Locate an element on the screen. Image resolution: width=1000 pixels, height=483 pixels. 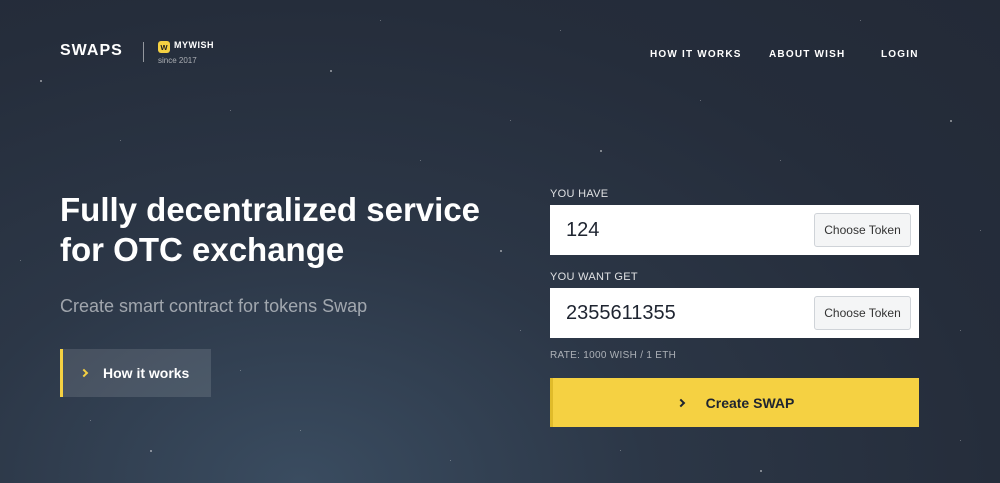
swaps-logo: SWAPS is located at coordinates (91, 51).